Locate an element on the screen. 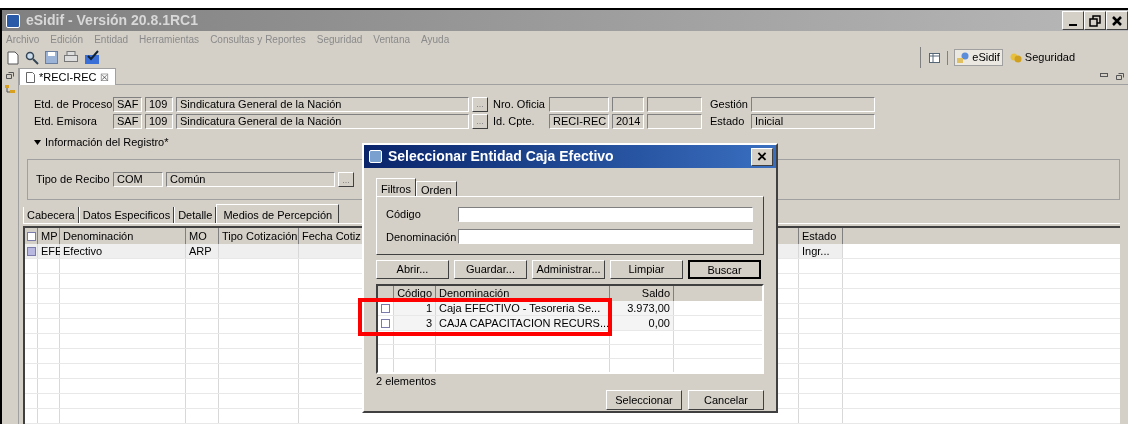  perspective-button: eSidif is located at coordinates (978, 57).